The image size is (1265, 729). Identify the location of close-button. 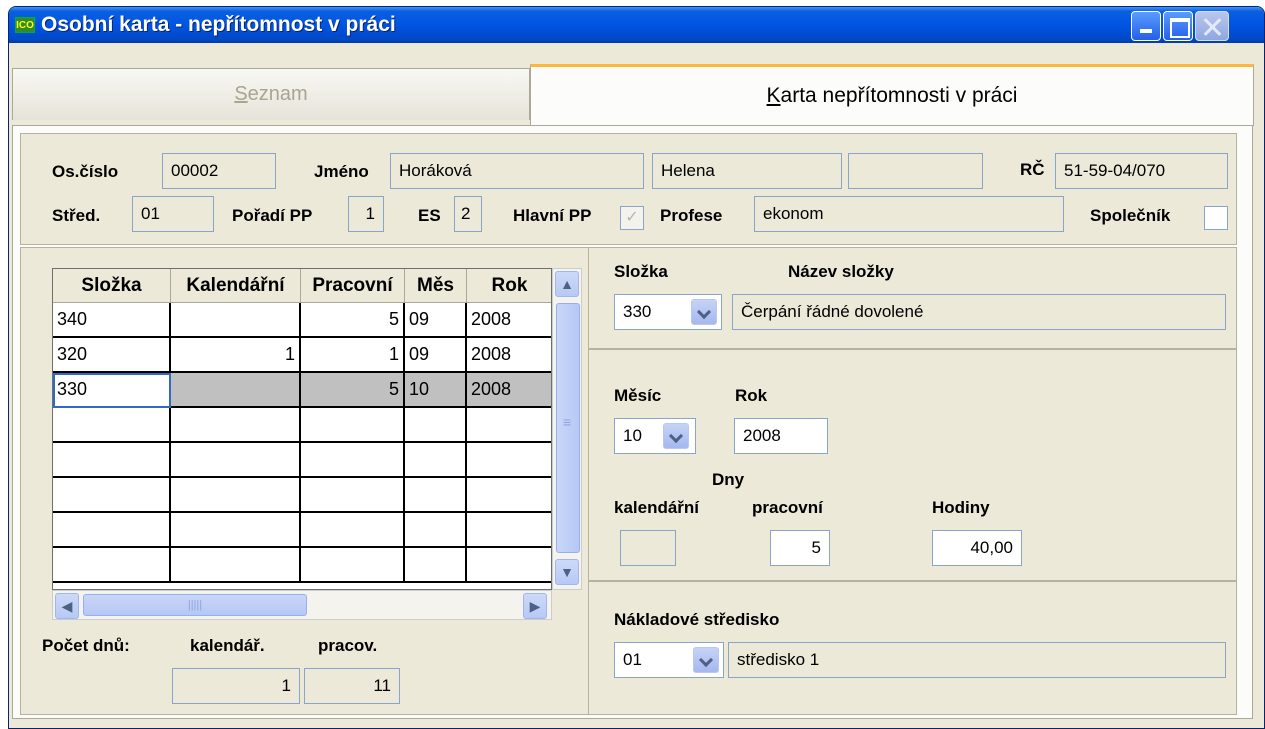
(1212, 26).